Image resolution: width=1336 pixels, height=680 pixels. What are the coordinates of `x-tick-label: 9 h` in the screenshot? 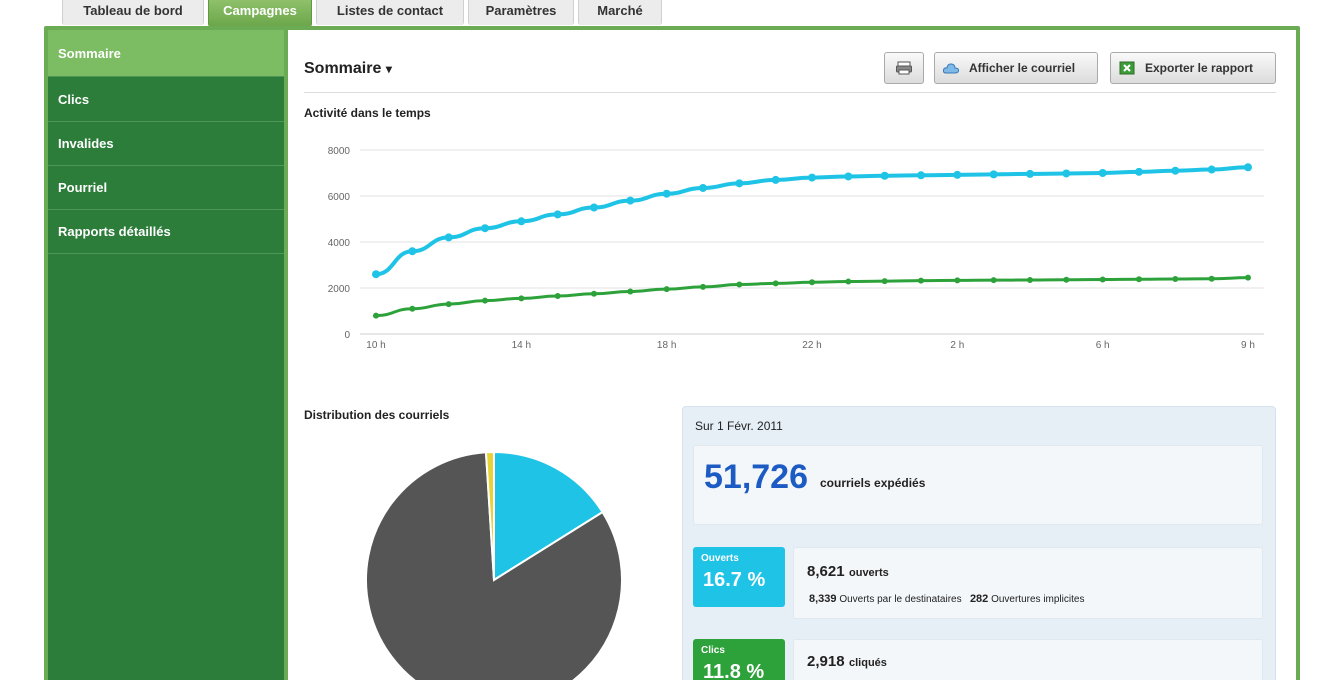 It's located at (1248, 345).